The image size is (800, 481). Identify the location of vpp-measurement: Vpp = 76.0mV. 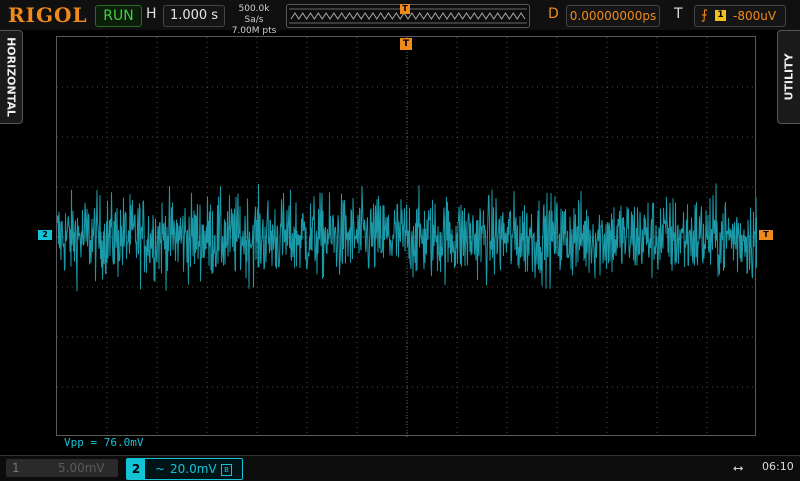
(104, 442).